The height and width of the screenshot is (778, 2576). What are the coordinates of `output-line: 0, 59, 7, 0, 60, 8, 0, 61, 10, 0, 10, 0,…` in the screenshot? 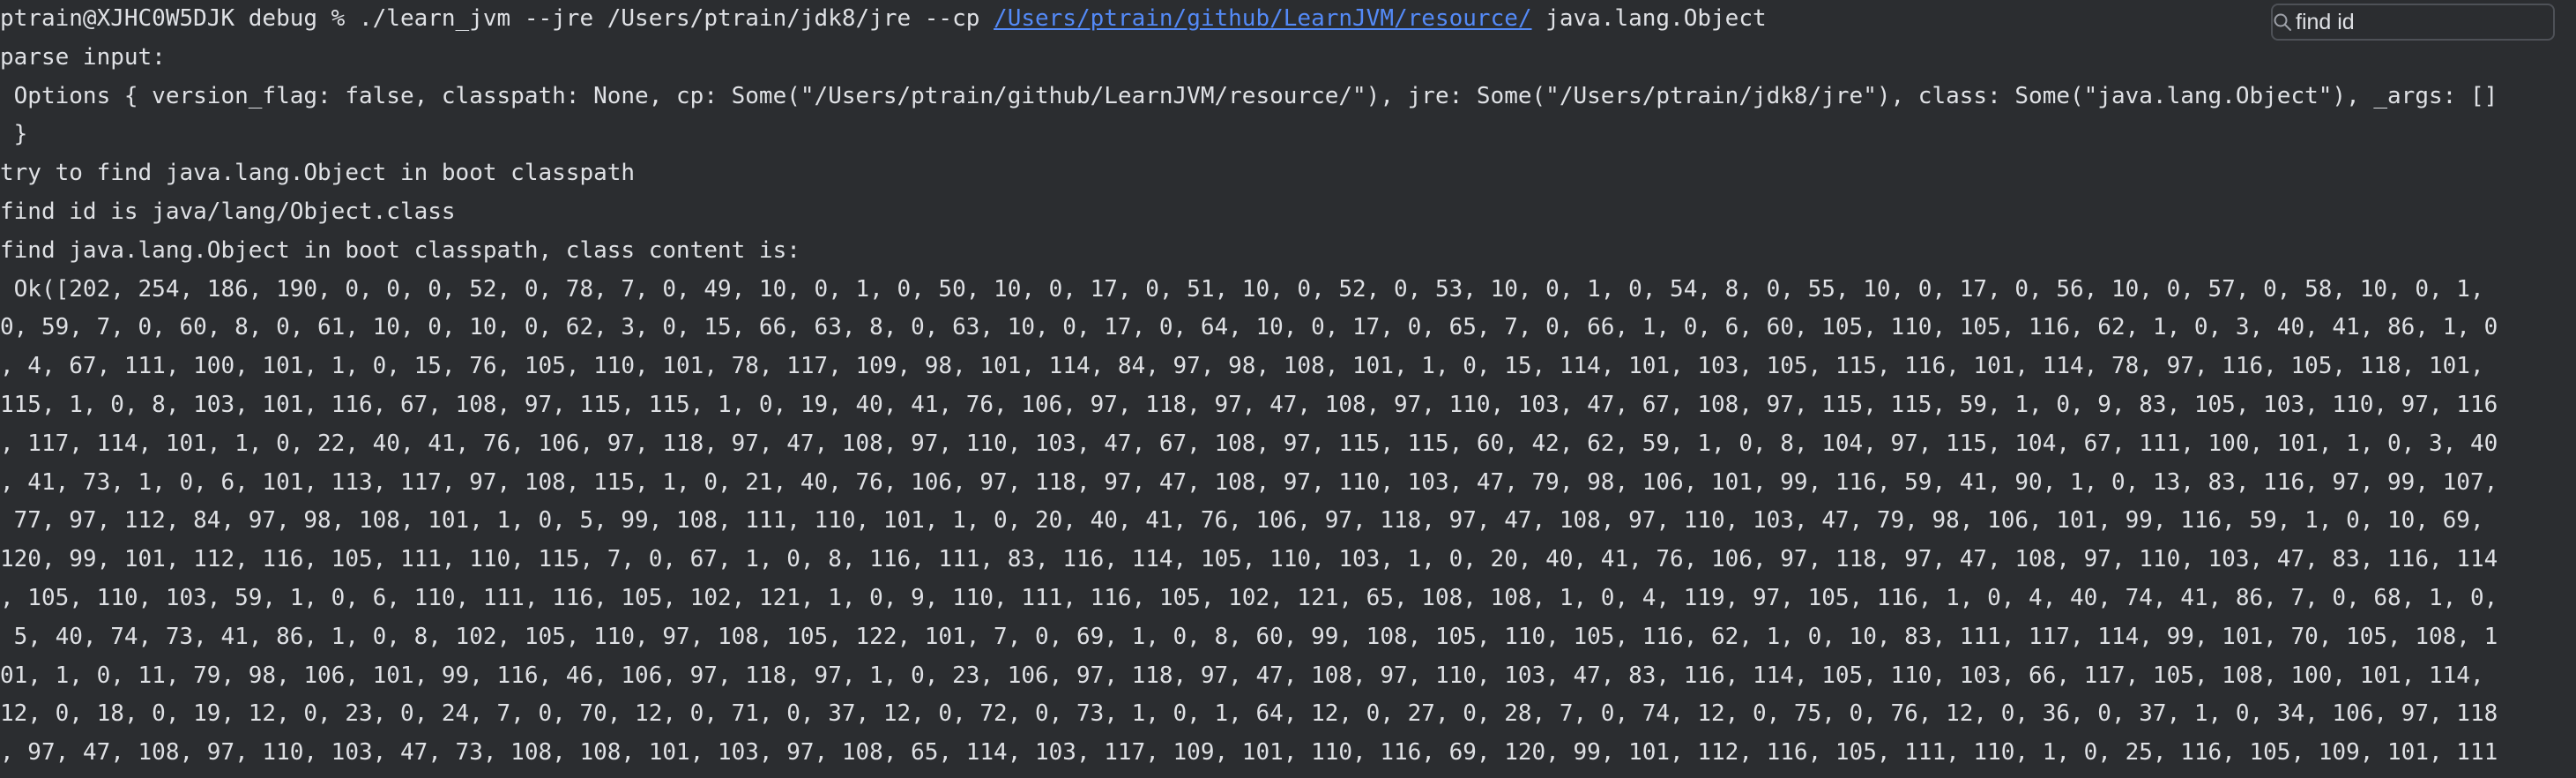 It's located at (1249, 327).